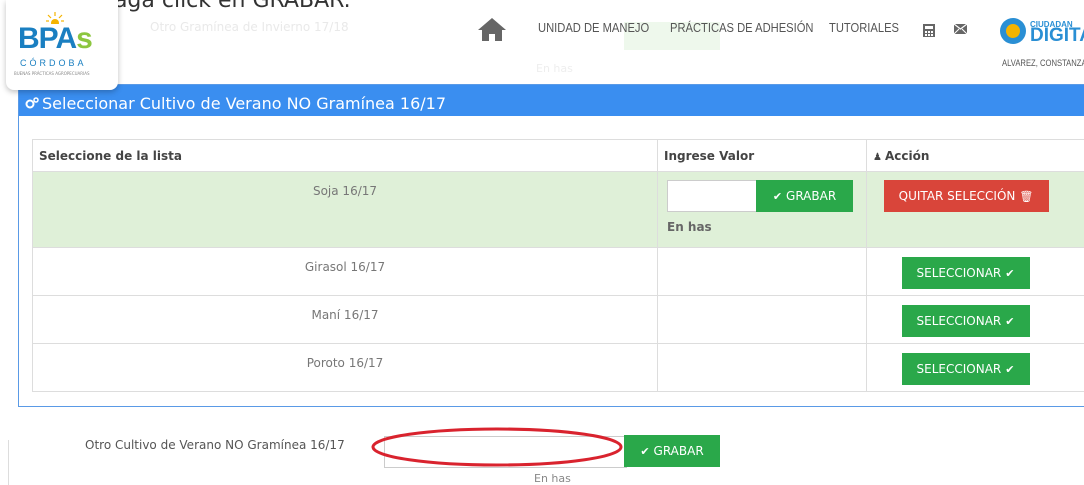 Image resolution: width=1084 pixels, height=485 pixels. I want to click on trash-icon: 🗑, so click(1026, 196).